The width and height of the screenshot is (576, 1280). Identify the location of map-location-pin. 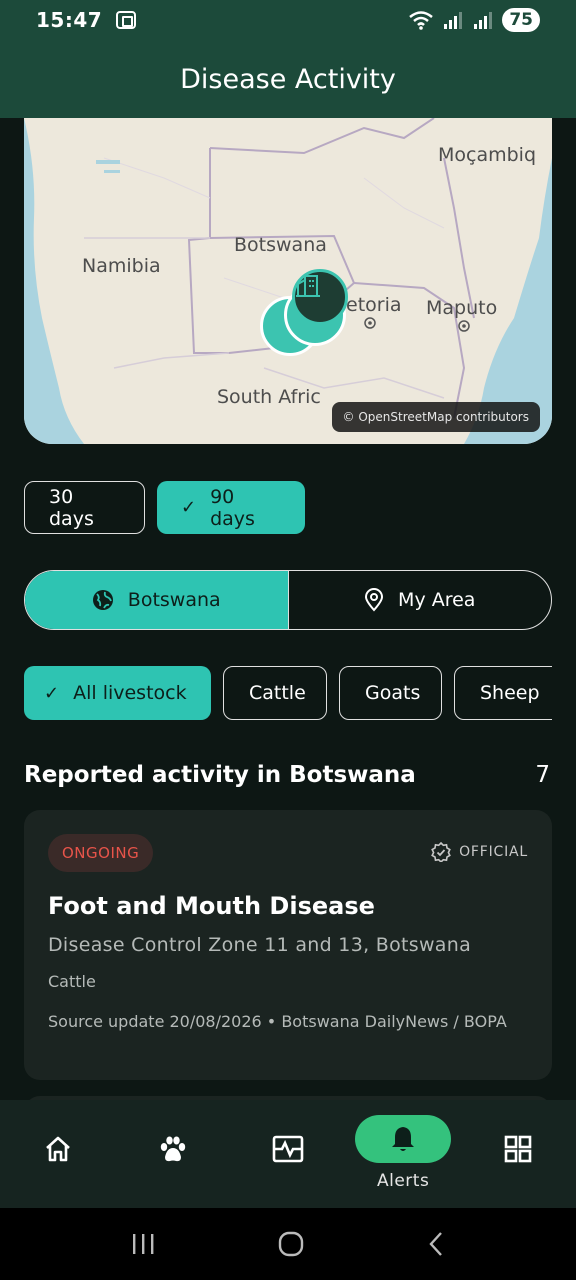
(320, 297).